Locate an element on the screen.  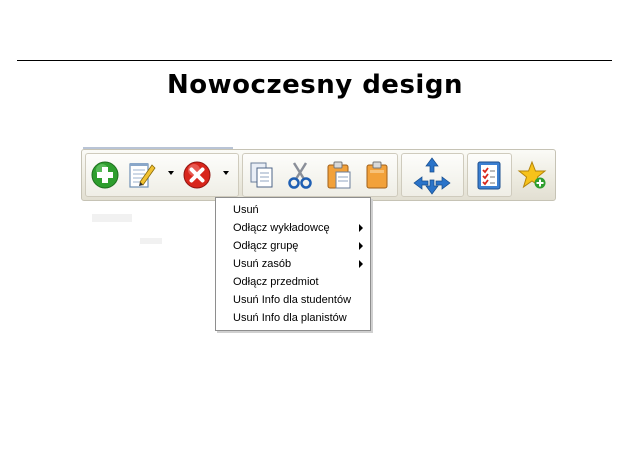
clipboard-button is located at coordinates (377, 175).